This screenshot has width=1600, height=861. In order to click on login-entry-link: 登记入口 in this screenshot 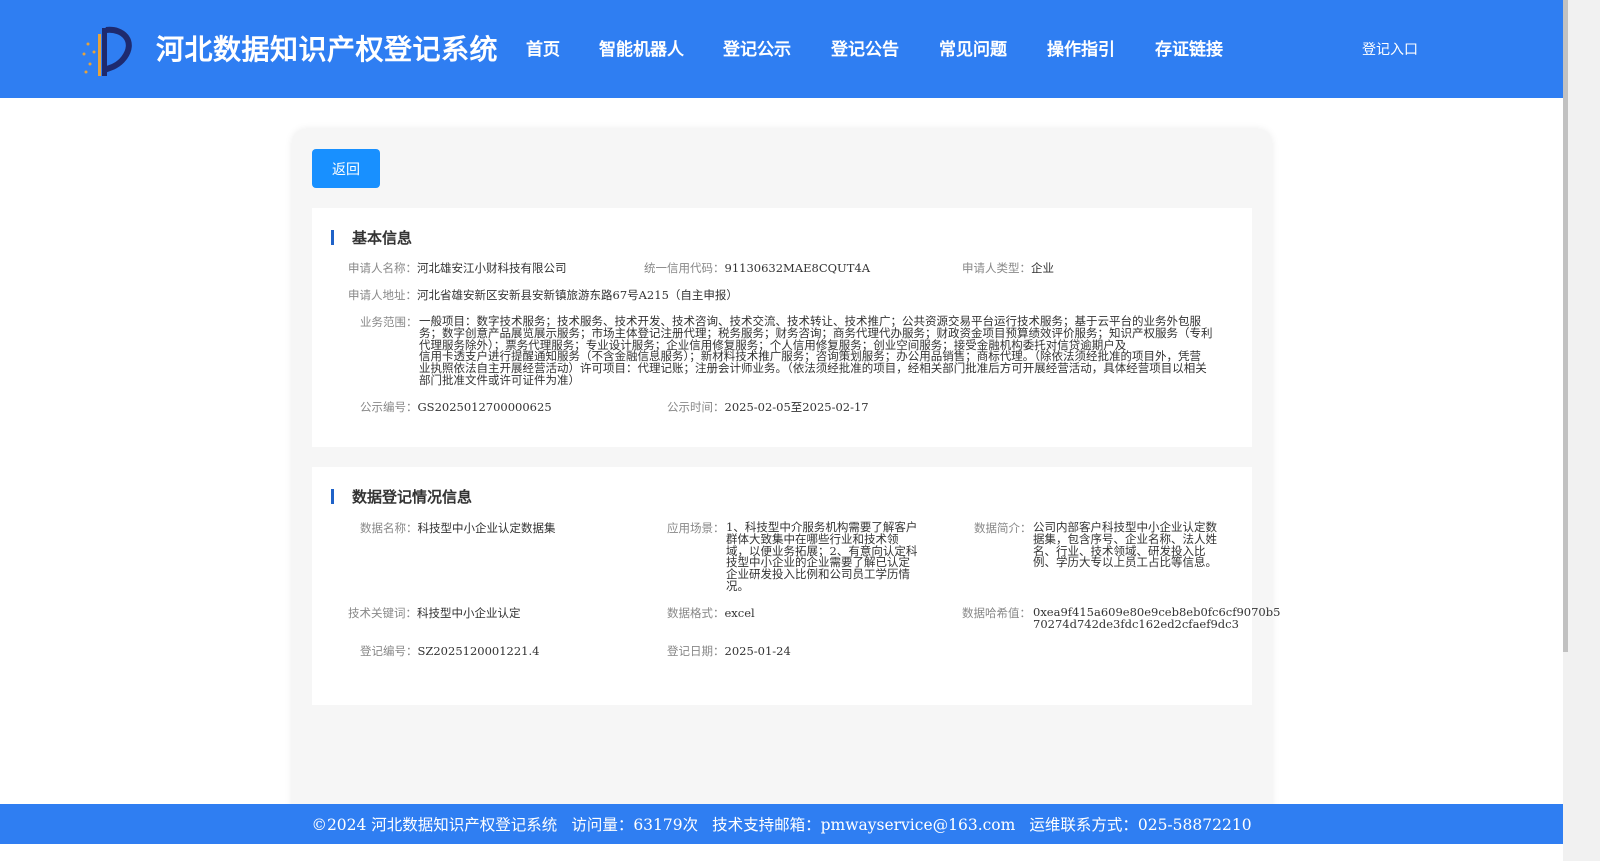, I will do `click(1390, 49)`.